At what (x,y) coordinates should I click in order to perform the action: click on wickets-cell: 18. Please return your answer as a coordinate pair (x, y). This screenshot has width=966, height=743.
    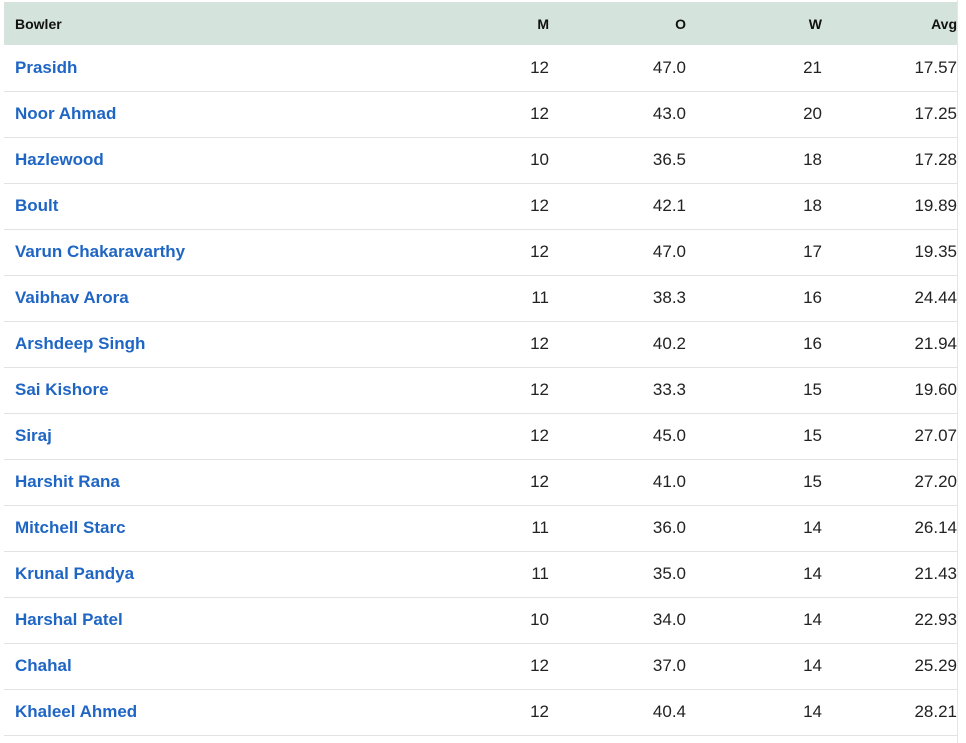
    Looking at the image, I should click on (812, 159).